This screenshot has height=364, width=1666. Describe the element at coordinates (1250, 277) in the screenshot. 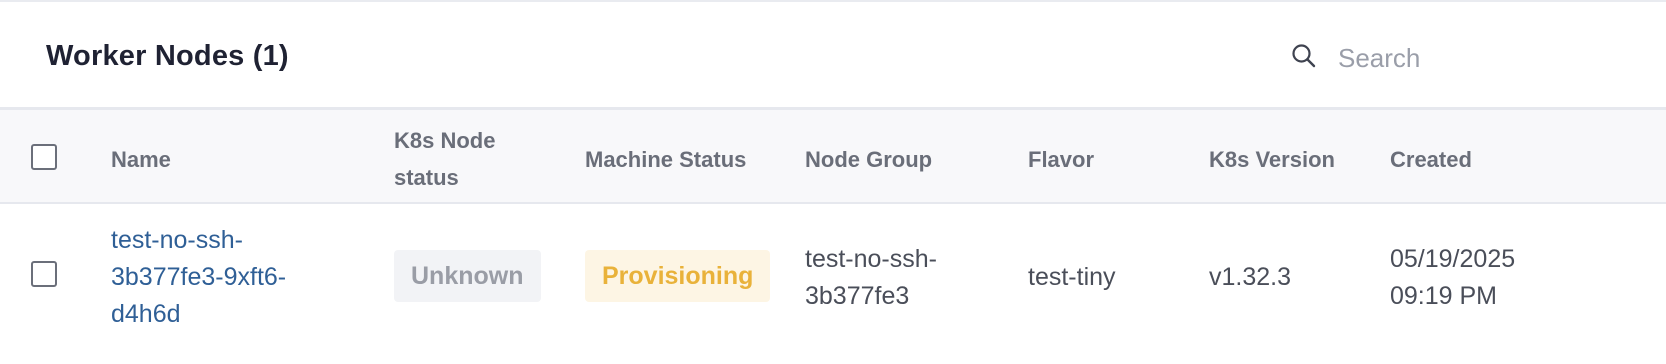

I see `k8s-version-cell: v1.32.3` at that location.